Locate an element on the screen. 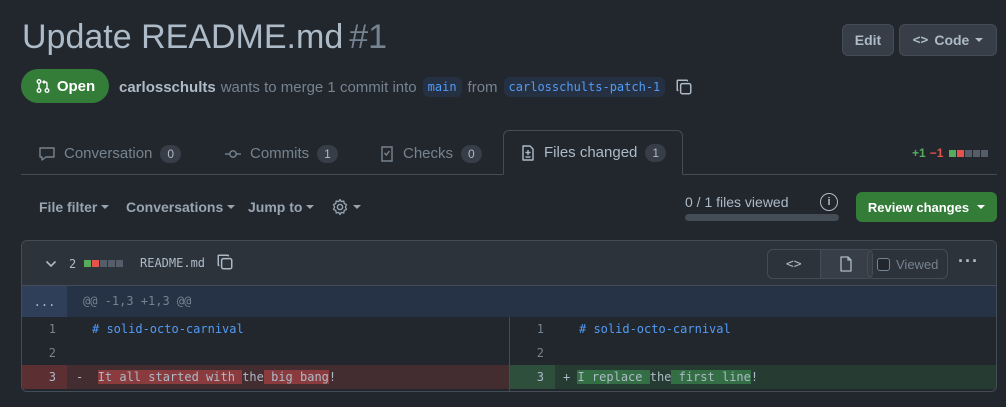 This screenshot has width=1006, height=407. copy-path-icon is located at coordinates (225, 263).